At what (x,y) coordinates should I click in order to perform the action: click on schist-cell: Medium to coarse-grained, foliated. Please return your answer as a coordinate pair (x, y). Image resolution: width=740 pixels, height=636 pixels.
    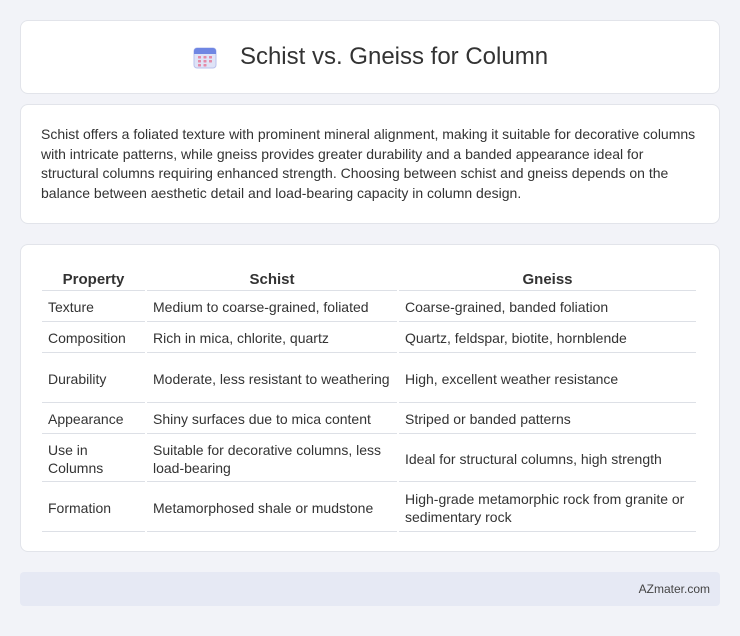
    Looking at the image, I should click on (272, 307).